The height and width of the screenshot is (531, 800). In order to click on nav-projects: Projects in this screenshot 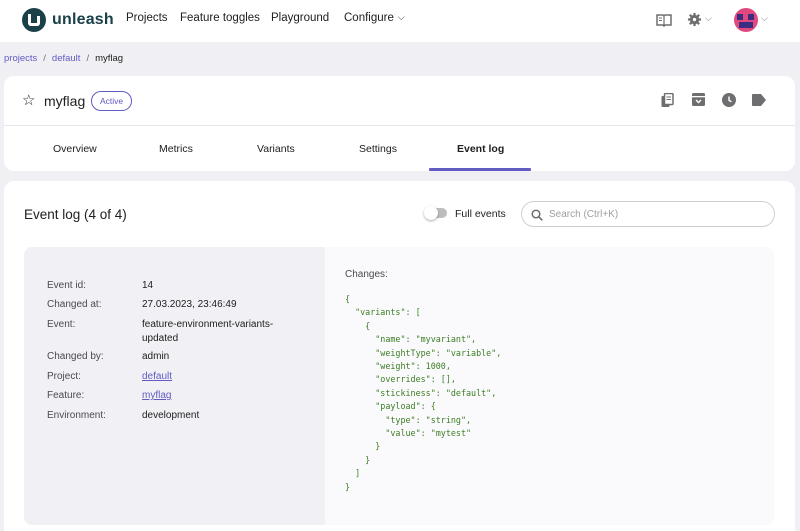, I will do `click(147, 18)`.